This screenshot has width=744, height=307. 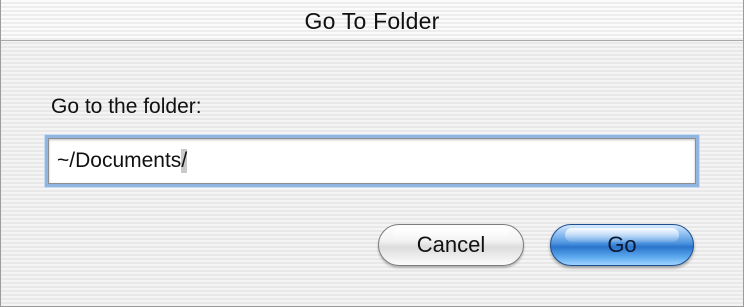 I want to click on go-button: Go, so click(x=622, y=245).